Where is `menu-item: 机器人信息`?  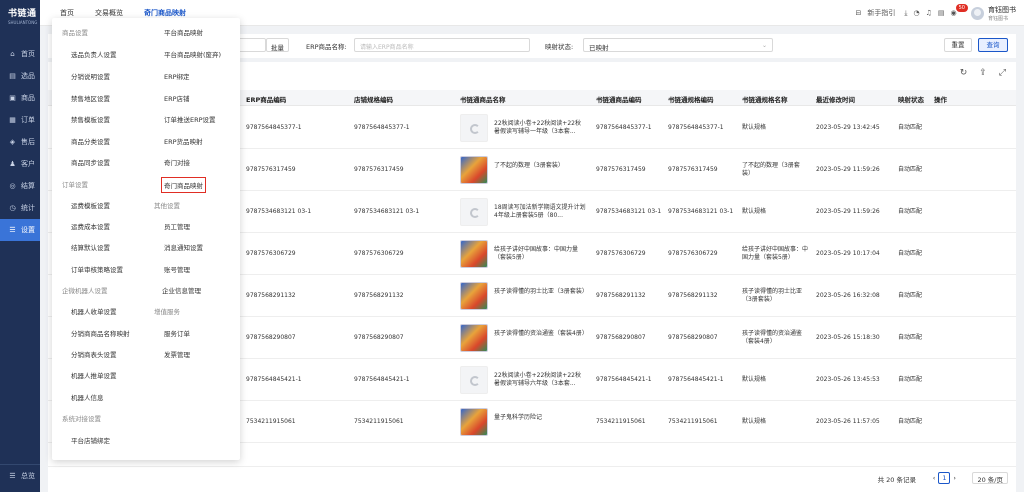 menu-item: 机器人信息 is located at coordinates (87, 397).